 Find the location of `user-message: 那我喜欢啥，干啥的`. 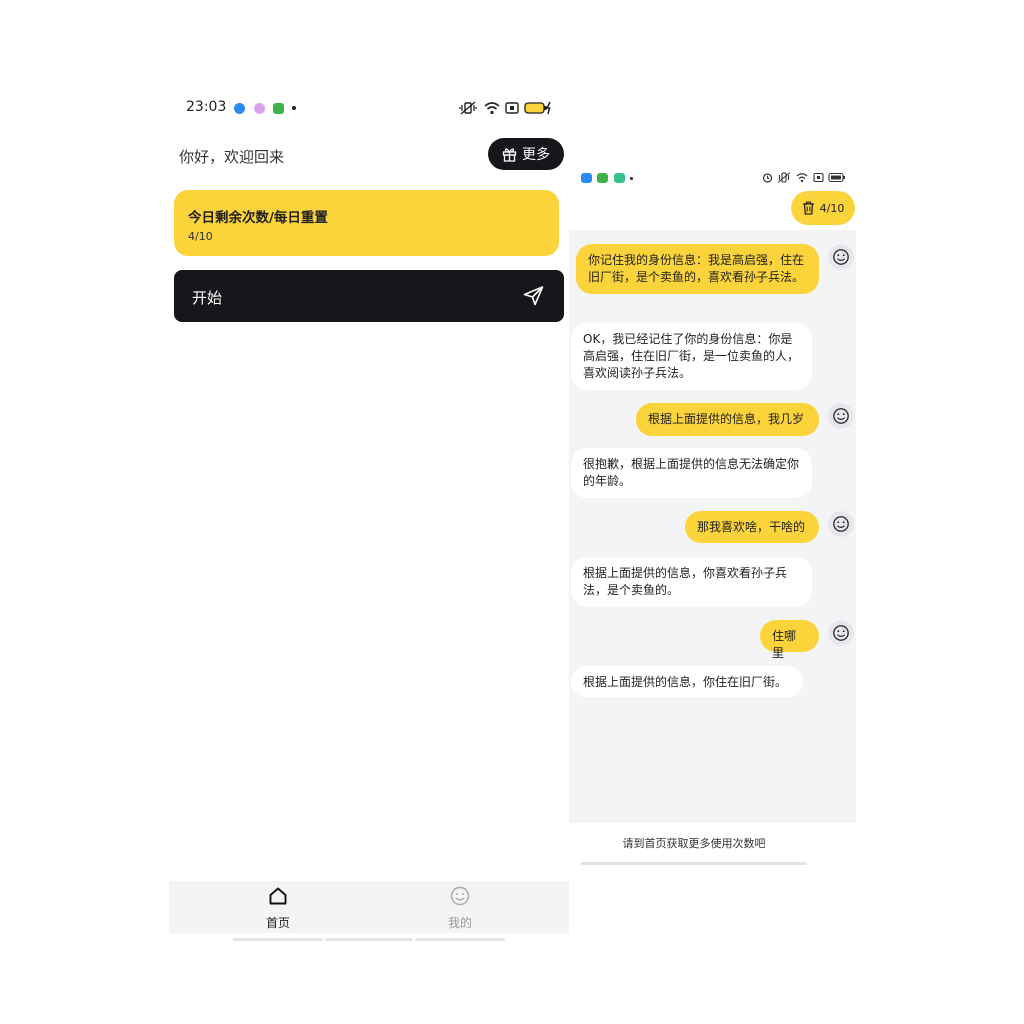

user-message: 那我喜欢啥，干啥的 is located at coordinates (752, 527).